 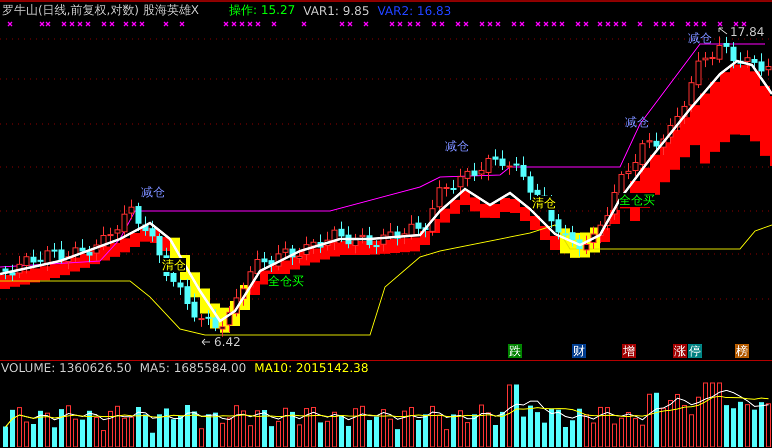 I want to click on event-tag: 榜, so click(x=742, y=351).